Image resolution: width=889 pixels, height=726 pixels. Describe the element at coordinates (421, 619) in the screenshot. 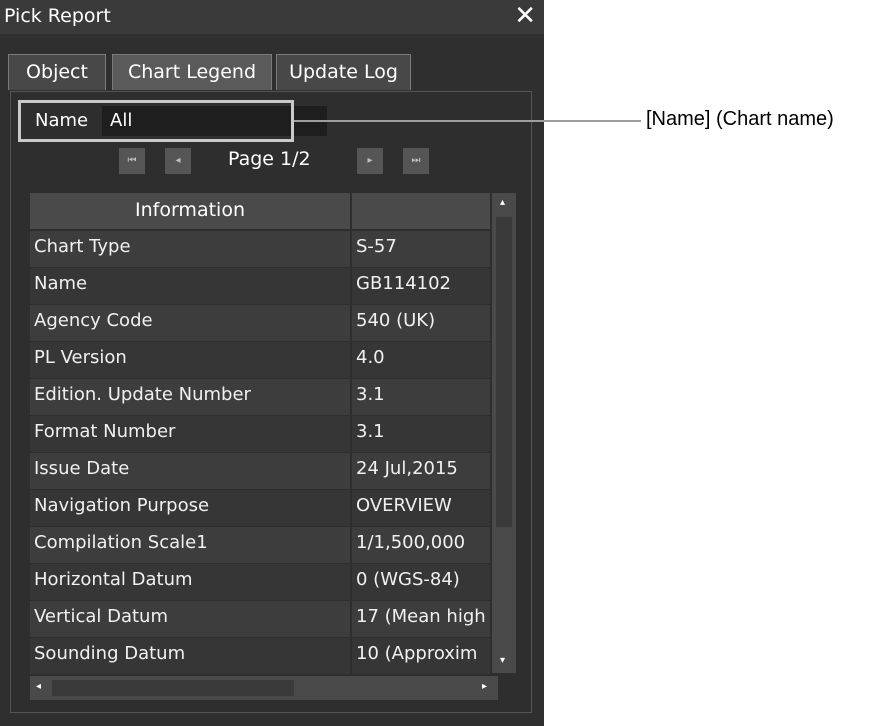

I see `info-value-cell: 17 (Mean high` at that location.